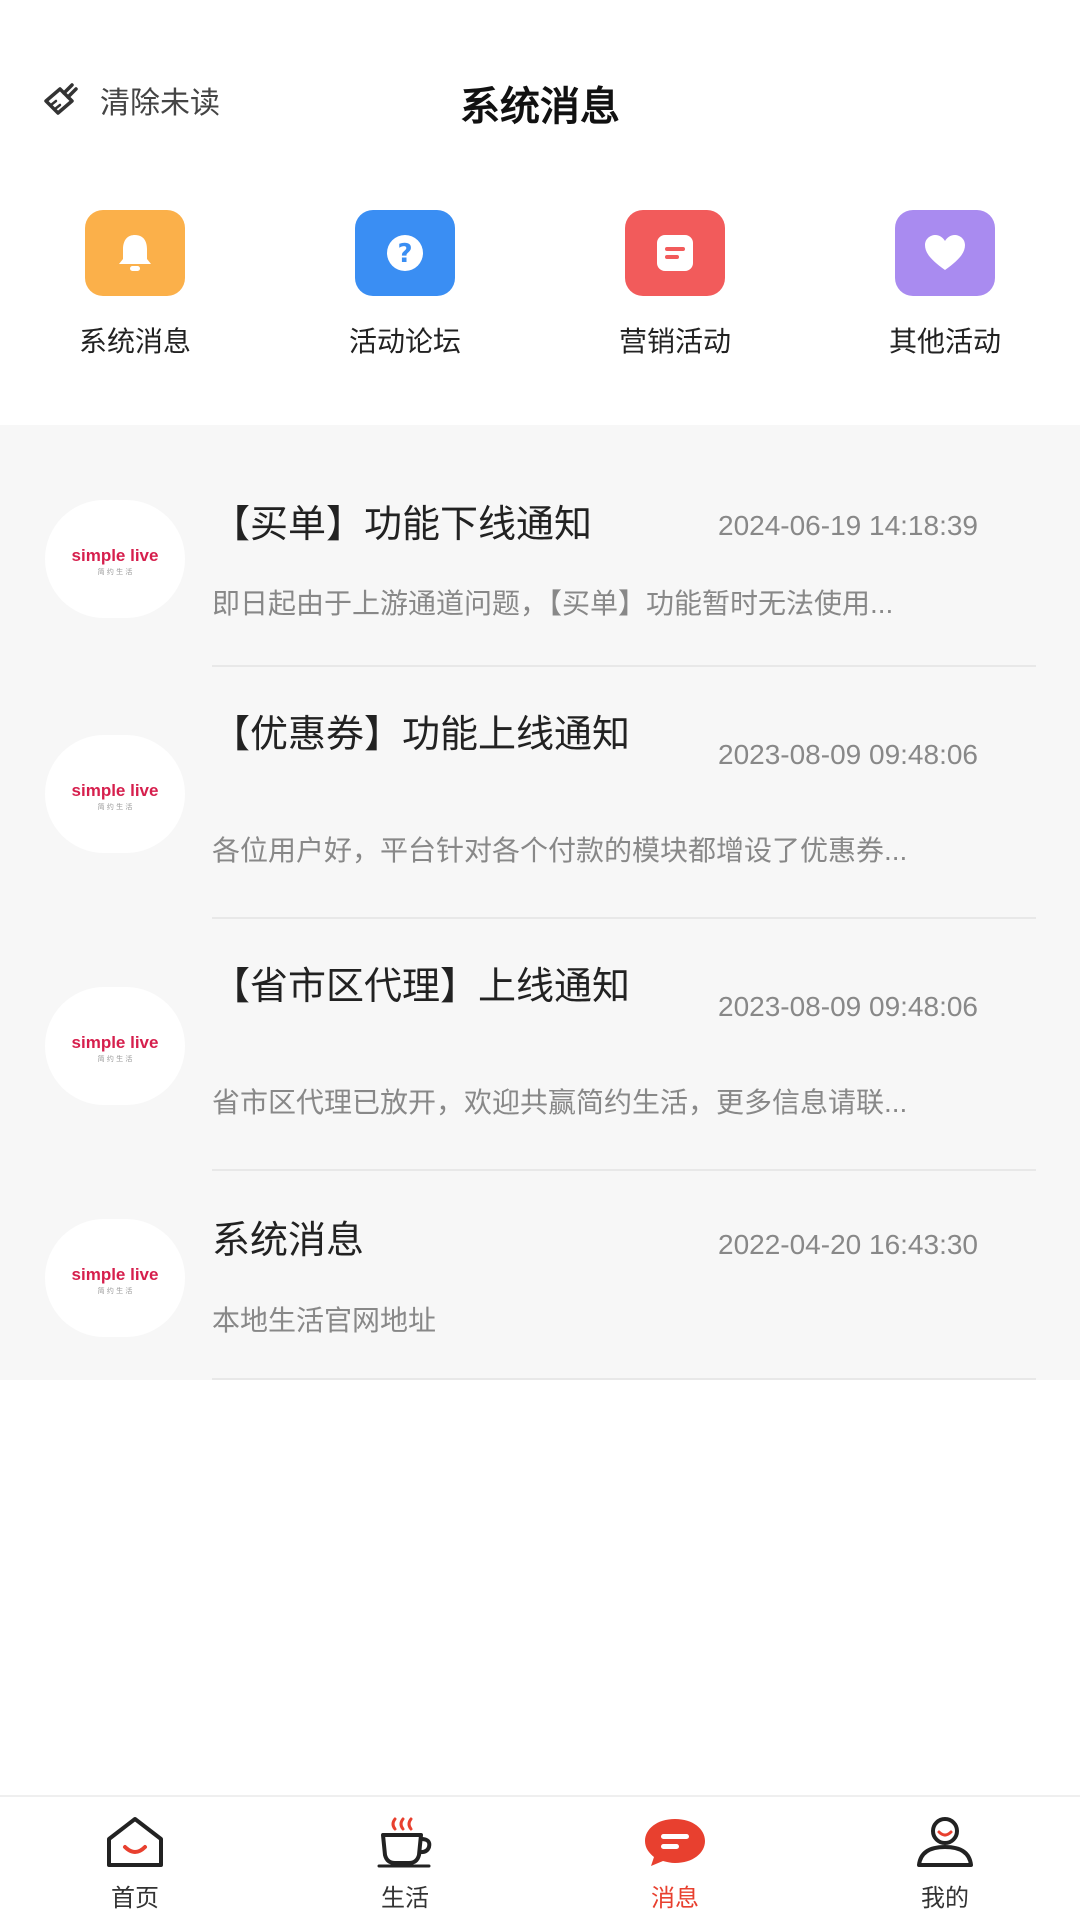  What do you see at coordinates (945, 1898) in the screenshot?
I see `tab-label: 我的` at bounding box center [945, 1898].